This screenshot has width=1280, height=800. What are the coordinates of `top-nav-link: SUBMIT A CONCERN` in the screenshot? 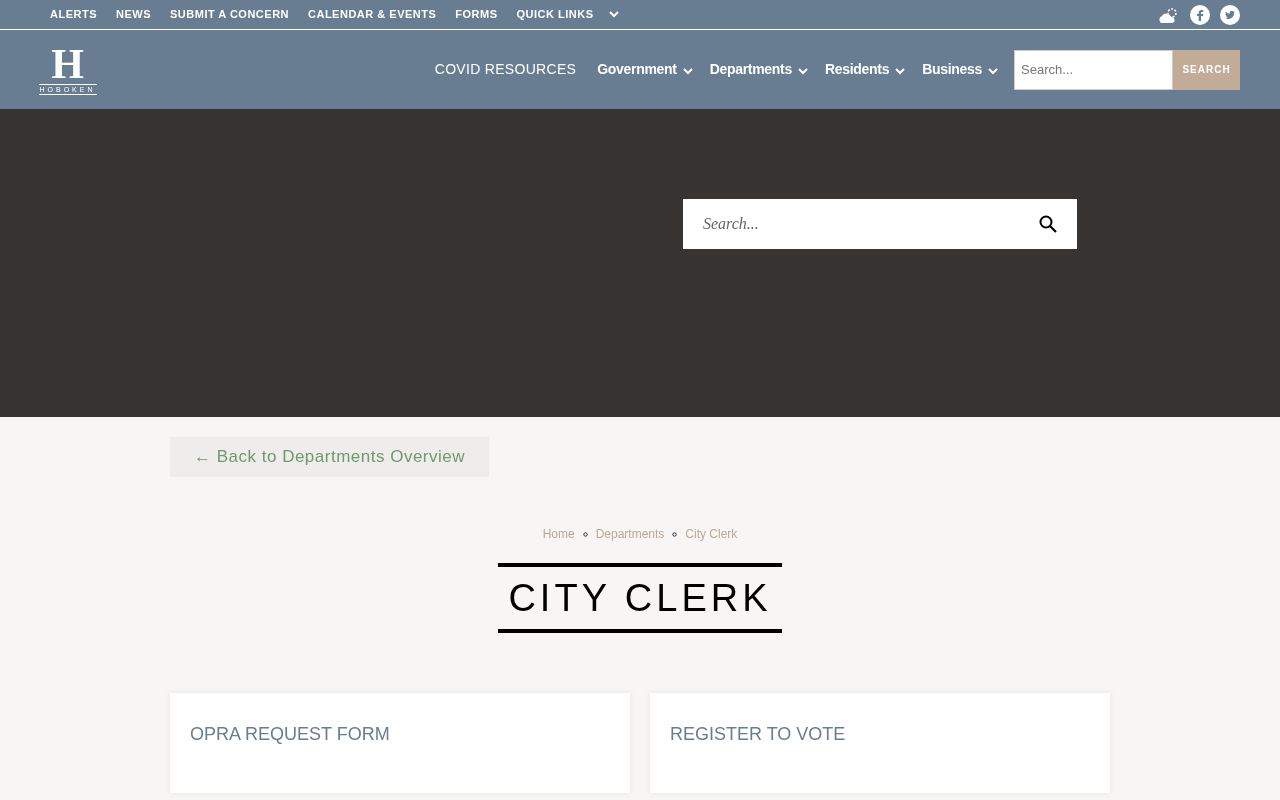 It's located at (229, 14).